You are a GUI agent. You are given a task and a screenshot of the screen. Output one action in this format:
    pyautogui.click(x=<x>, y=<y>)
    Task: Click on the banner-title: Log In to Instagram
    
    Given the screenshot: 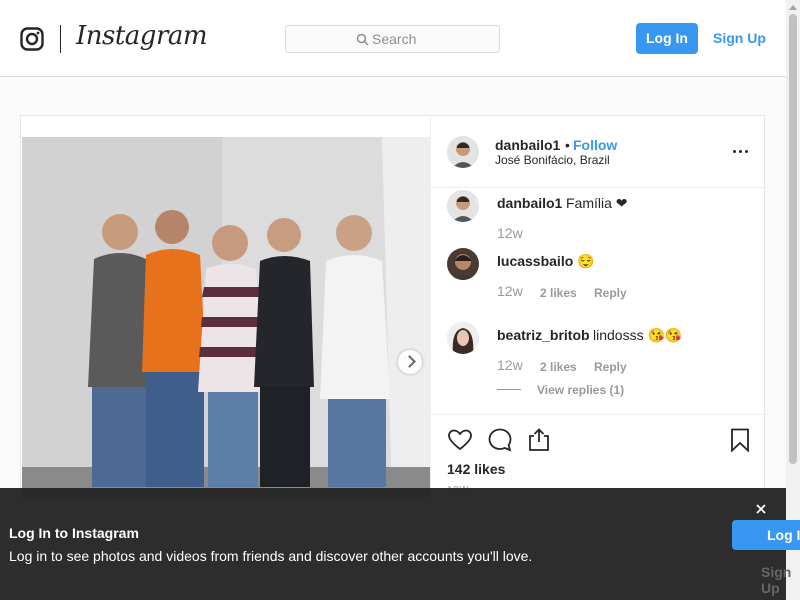 What is the action you would take?
    pyautogui.click(x=74, y=533)
    